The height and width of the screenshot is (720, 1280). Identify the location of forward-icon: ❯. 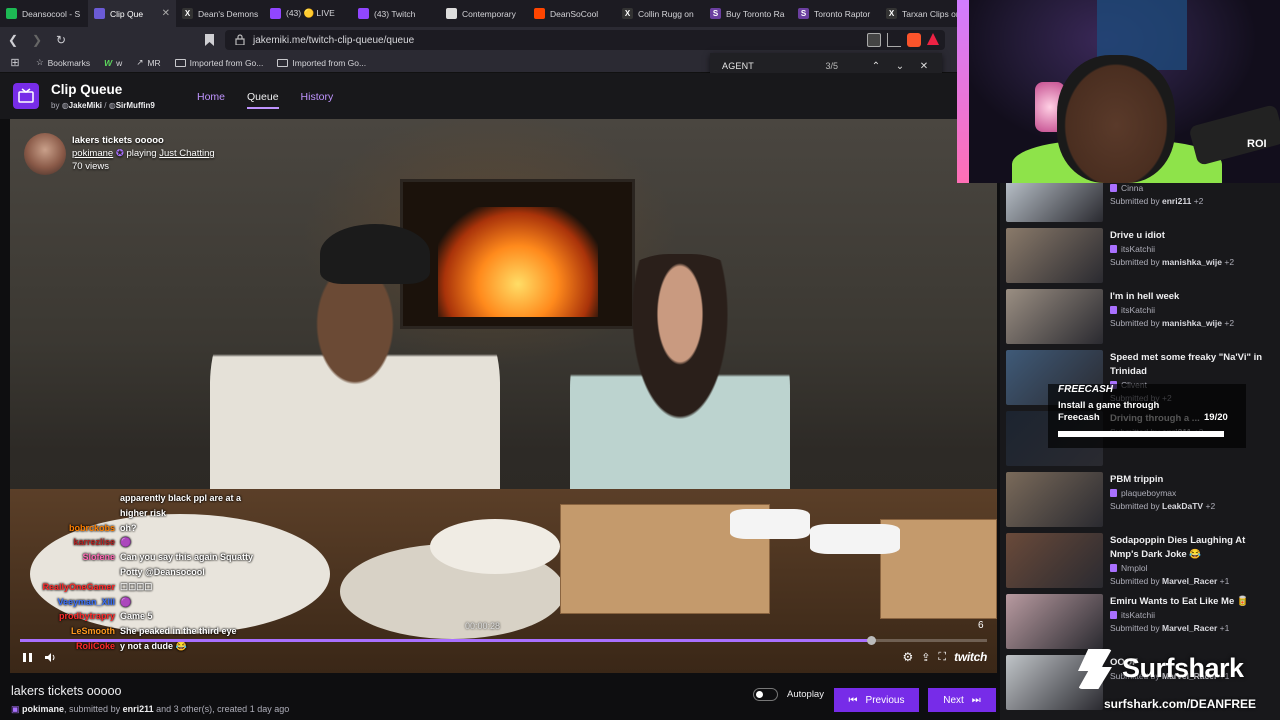
(37, 40).